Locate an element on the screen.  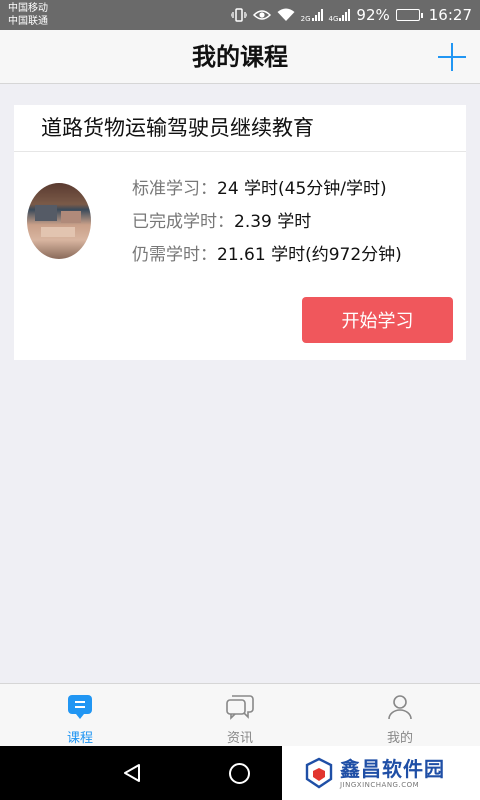
start-learning-button: 开始学习 is located at coordinates (377, 320).